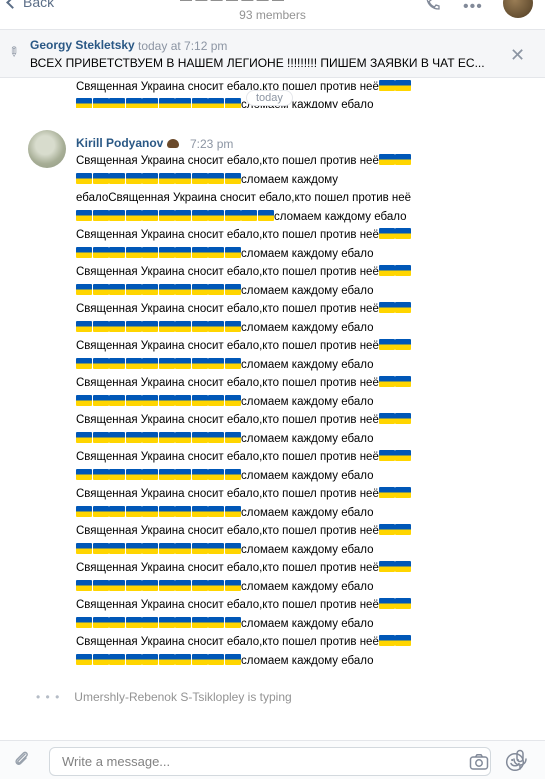 The height and width of the screenshot is (779, 545). I want to click on avatar, so click(47, 149).